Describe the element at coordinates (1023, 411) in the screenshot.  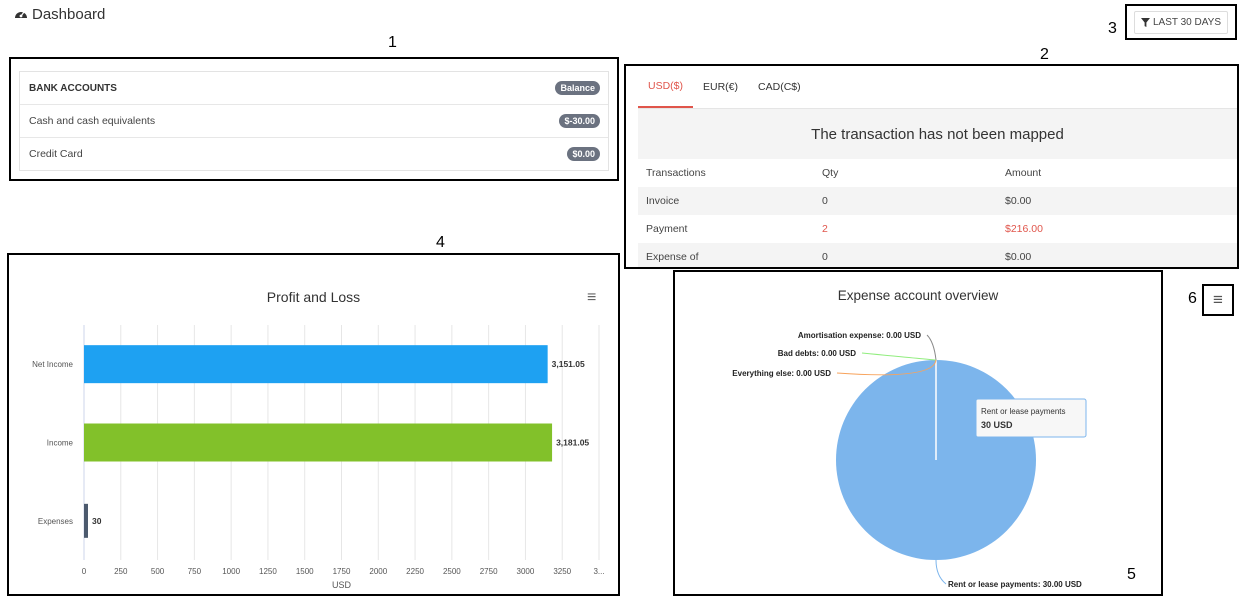
I see `tooltip-title: Rent or lease payments` at that location.